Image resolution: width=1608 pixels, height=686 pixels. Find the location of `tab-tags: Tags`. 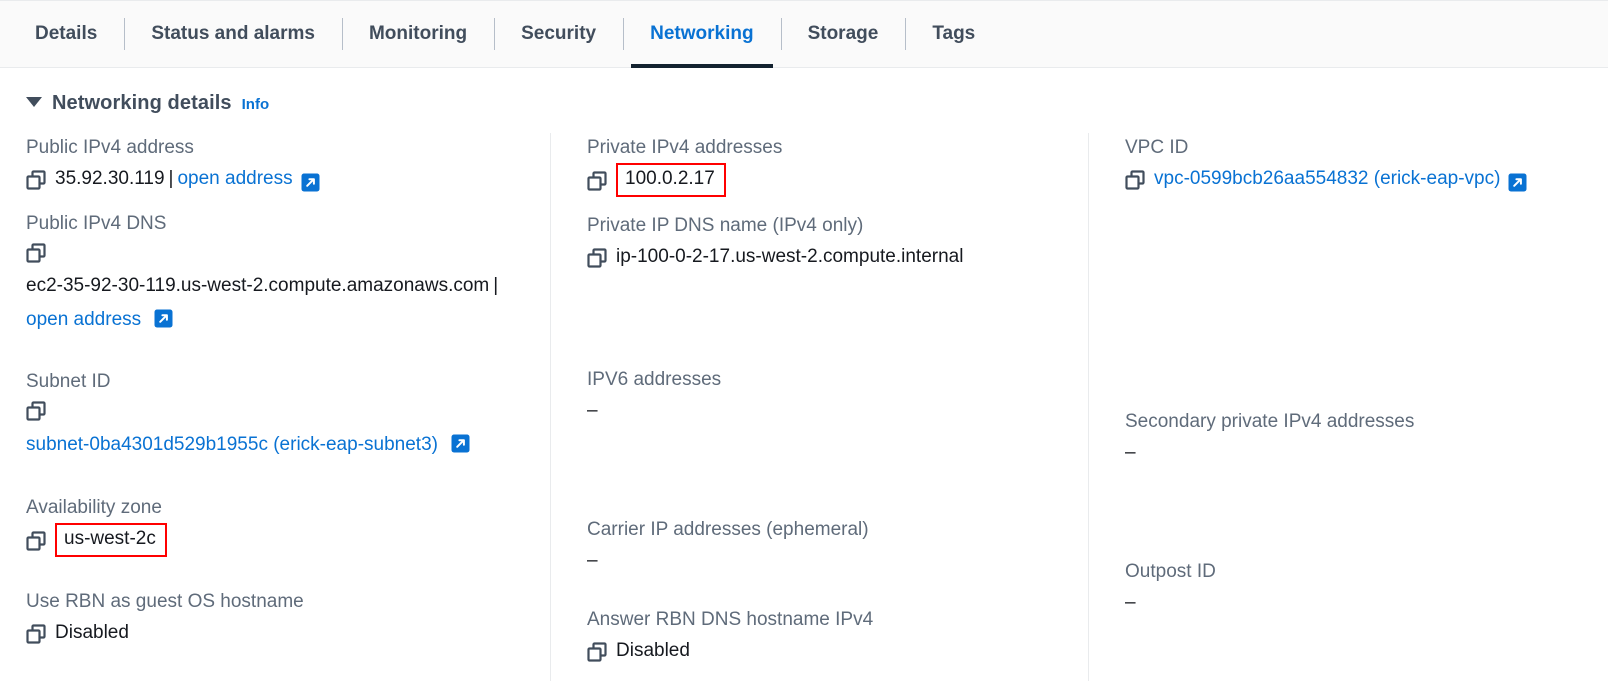

tab-tags: Tags is located at coordinates (953, 34).